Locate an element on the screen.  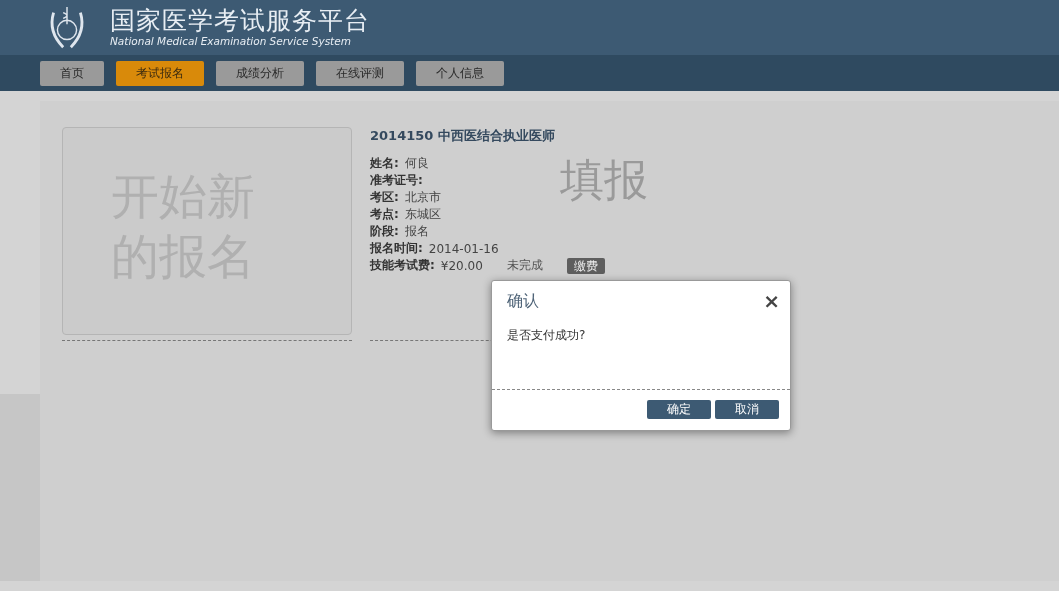
field-label: 考区: is located at coordinates (384, 197).